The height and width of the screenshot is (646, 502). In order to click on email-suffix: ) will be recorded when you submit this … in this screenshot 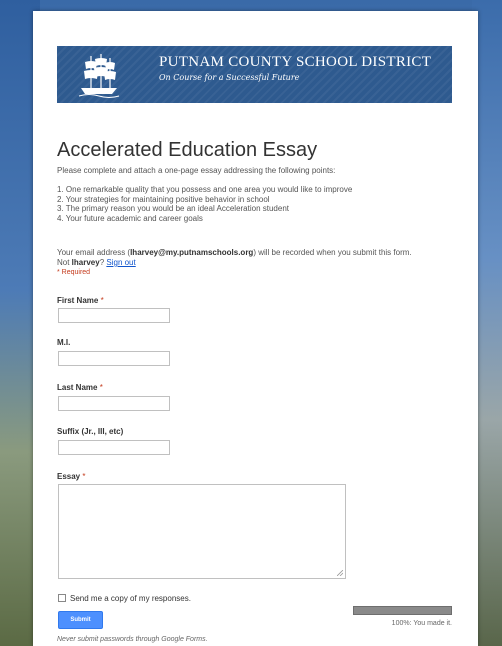, I will do `click(332, 252)`.